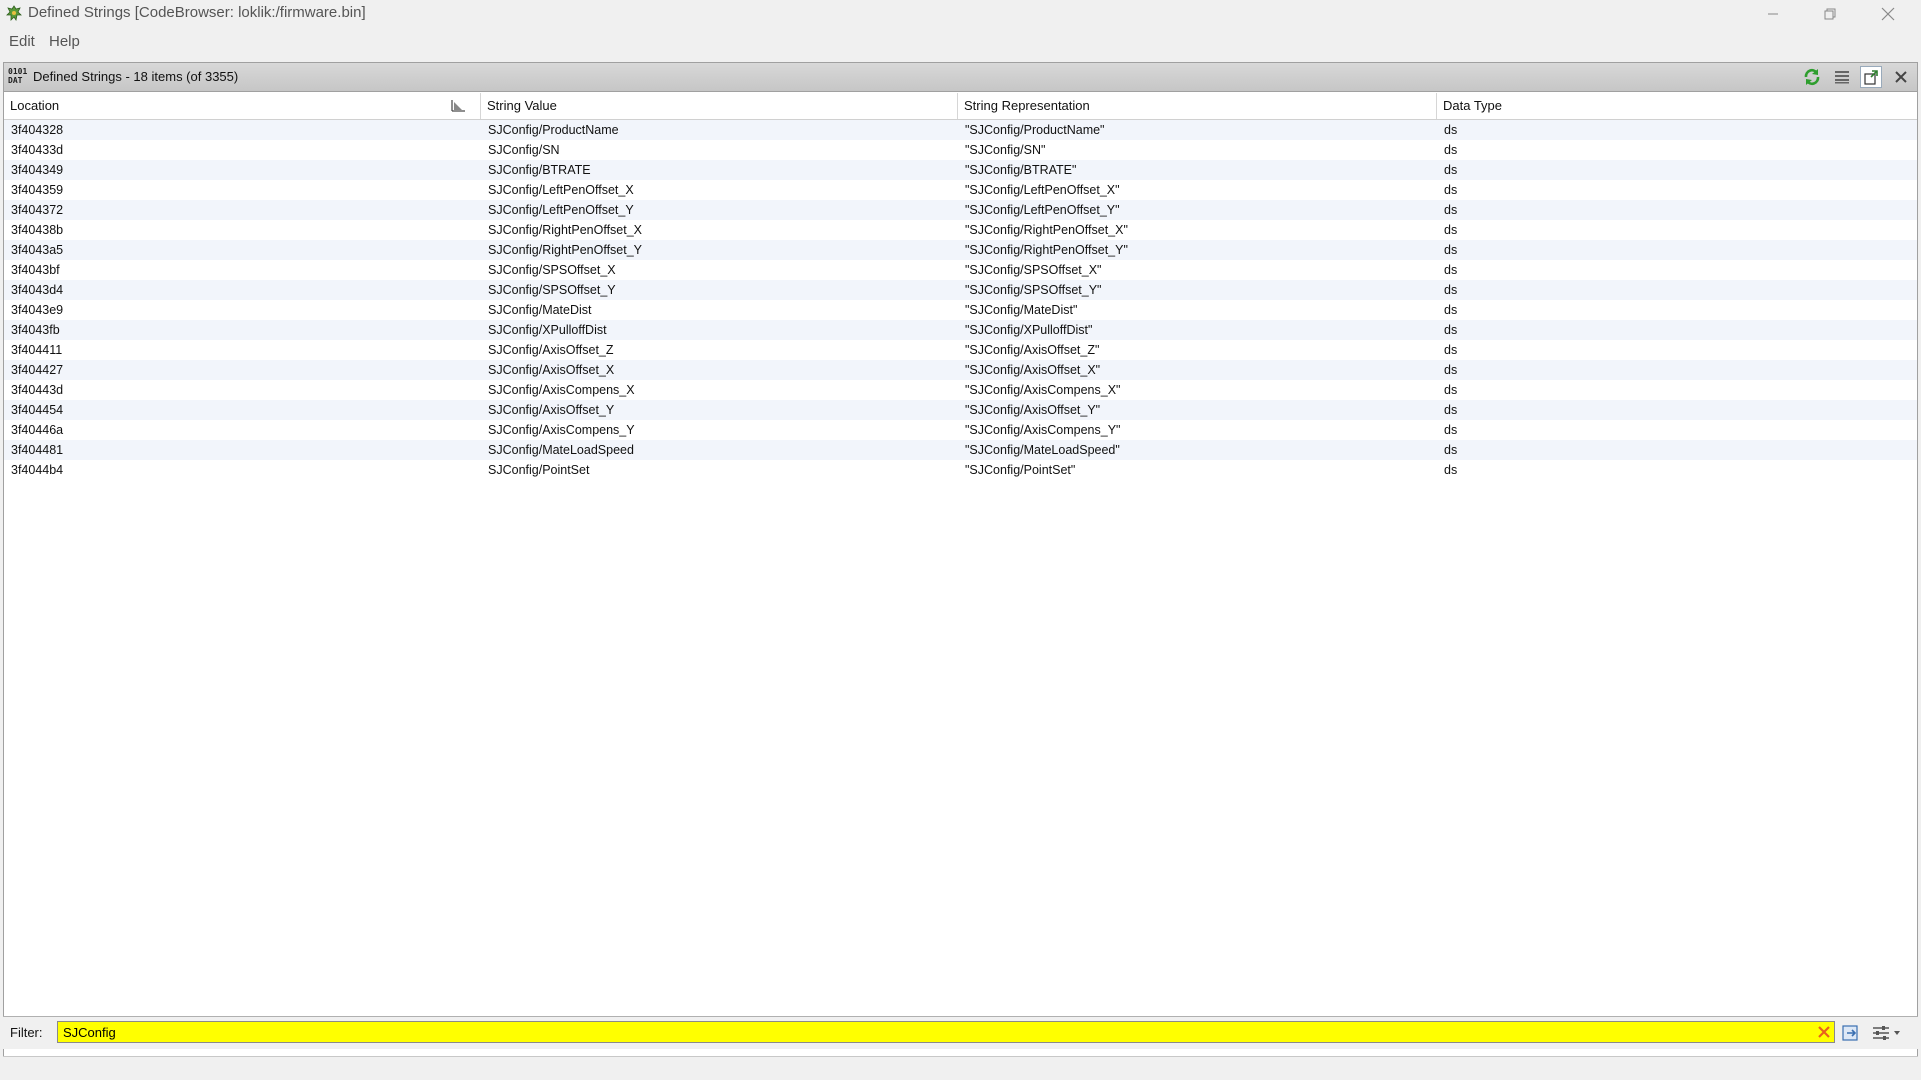  Describe the element at coordinates (1043, 390) in the screenshot. I see `cell-string-representation: "SJConfig/AxisCompens_X"` at that location.